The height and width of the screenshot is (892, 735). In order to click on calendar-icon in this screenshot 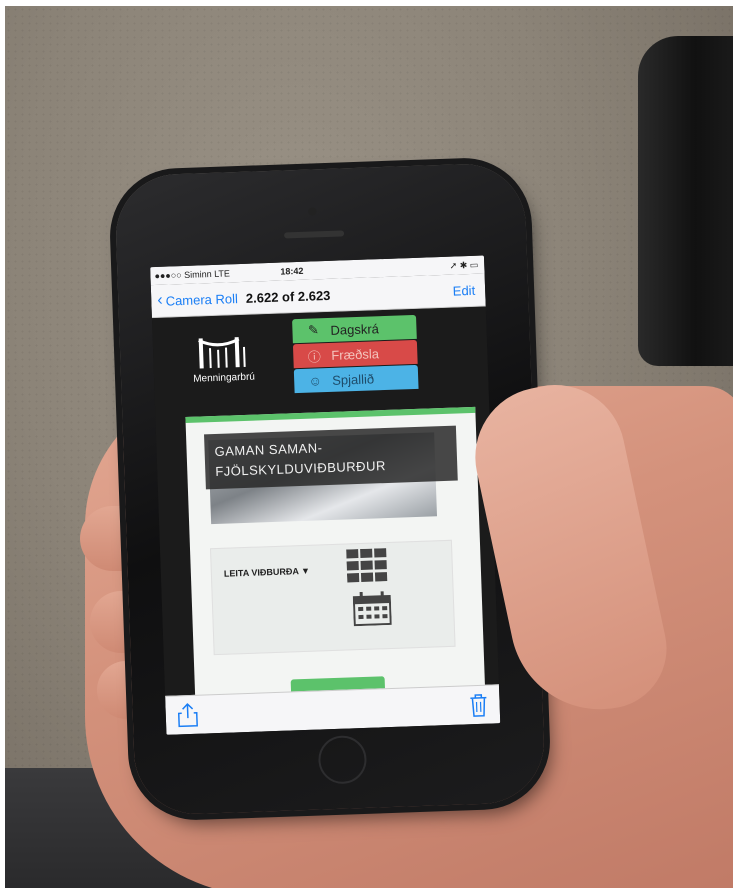, I will do `click(372, 609)`.